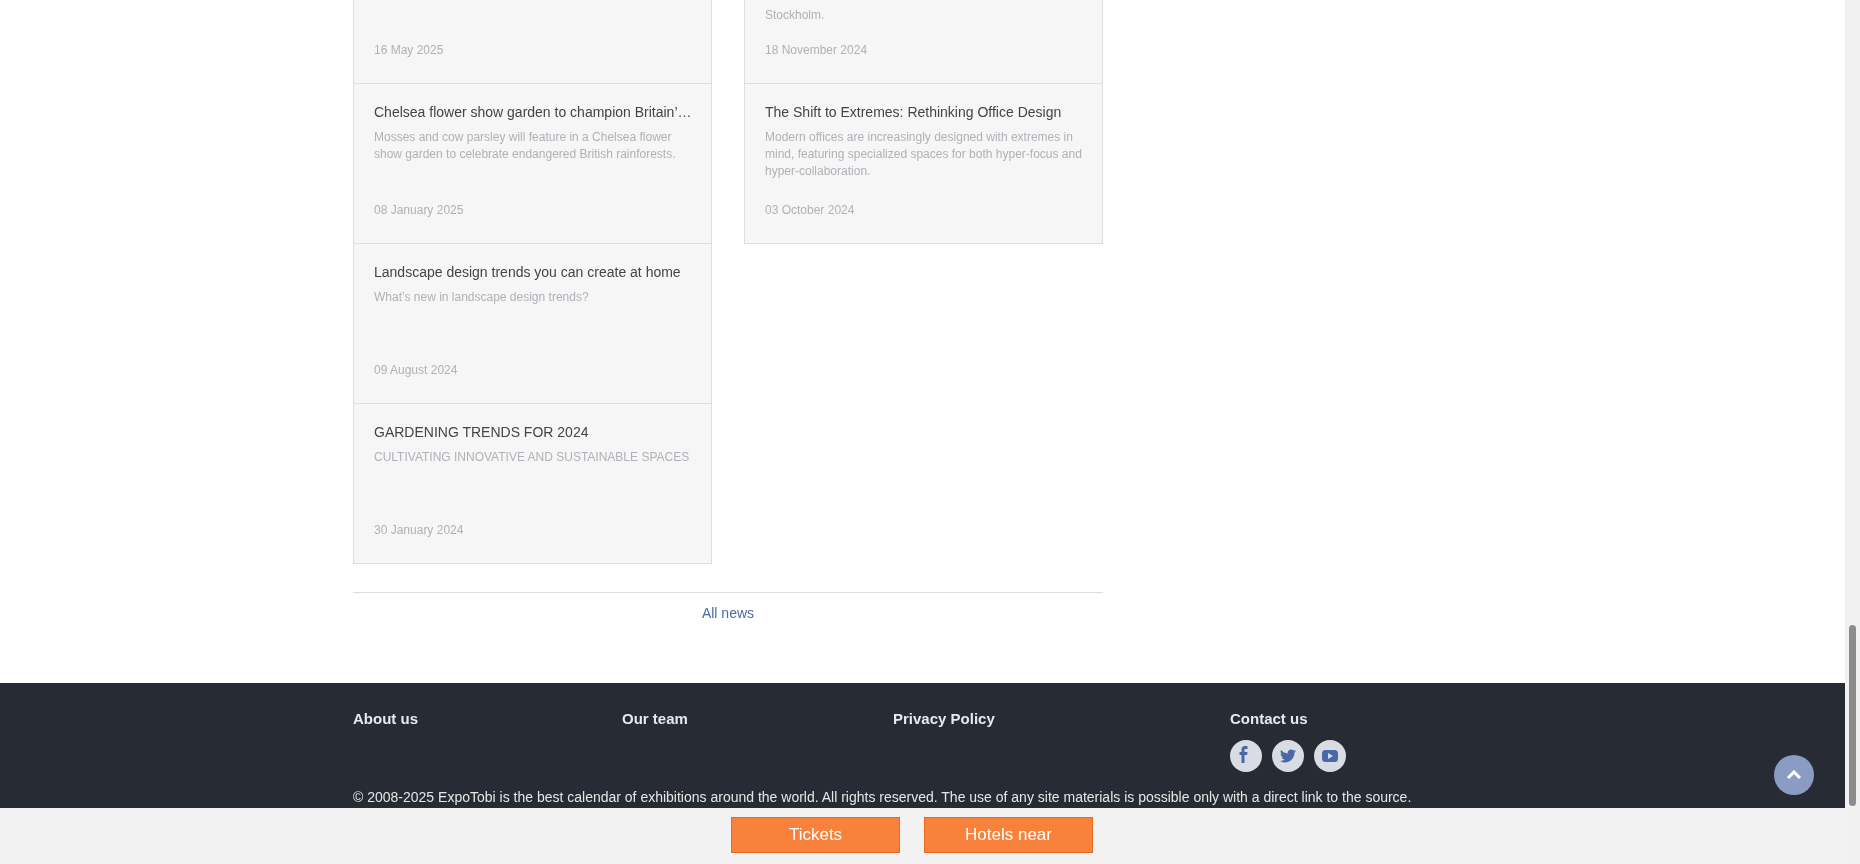 The width and height of the screenshot is (1860, 864). Describe the element at coordinates (944, 719) in the screenshot. I see `footer-link: Privacy Policy` at that location.